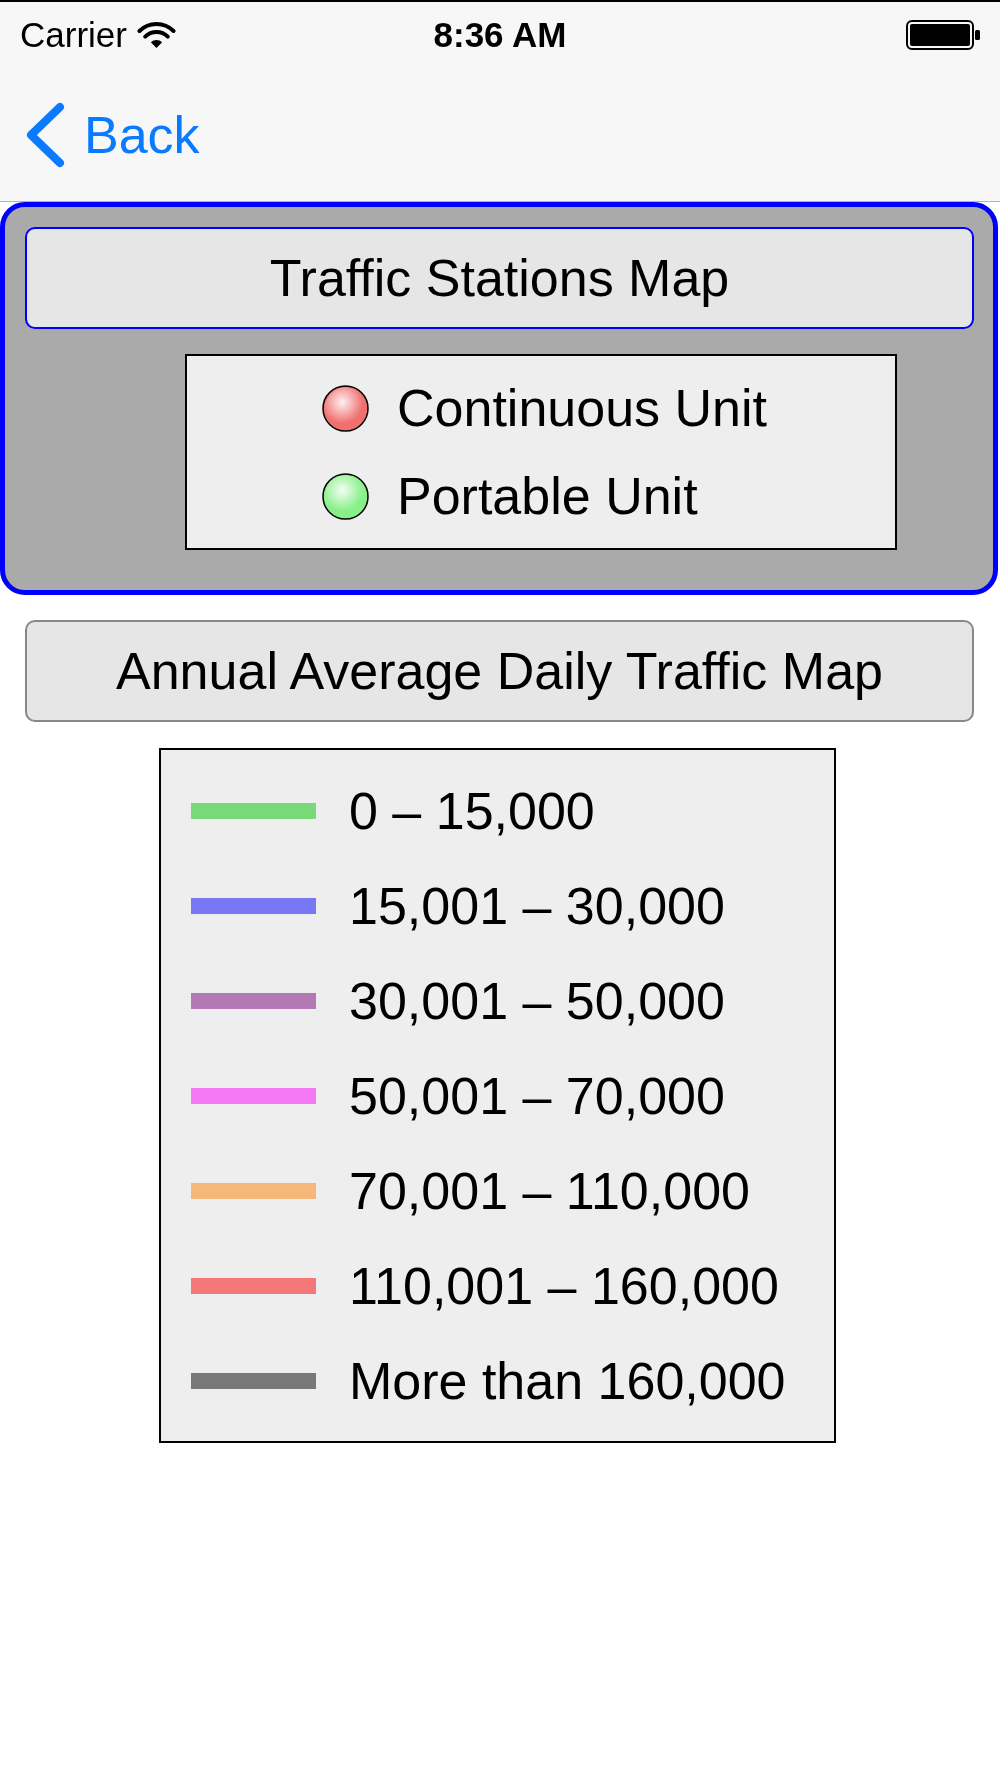  What do you see at coordinates (73, 35) in the screenshot?
I see `carrier-label: Carrier` at bounding box center [73, 35].